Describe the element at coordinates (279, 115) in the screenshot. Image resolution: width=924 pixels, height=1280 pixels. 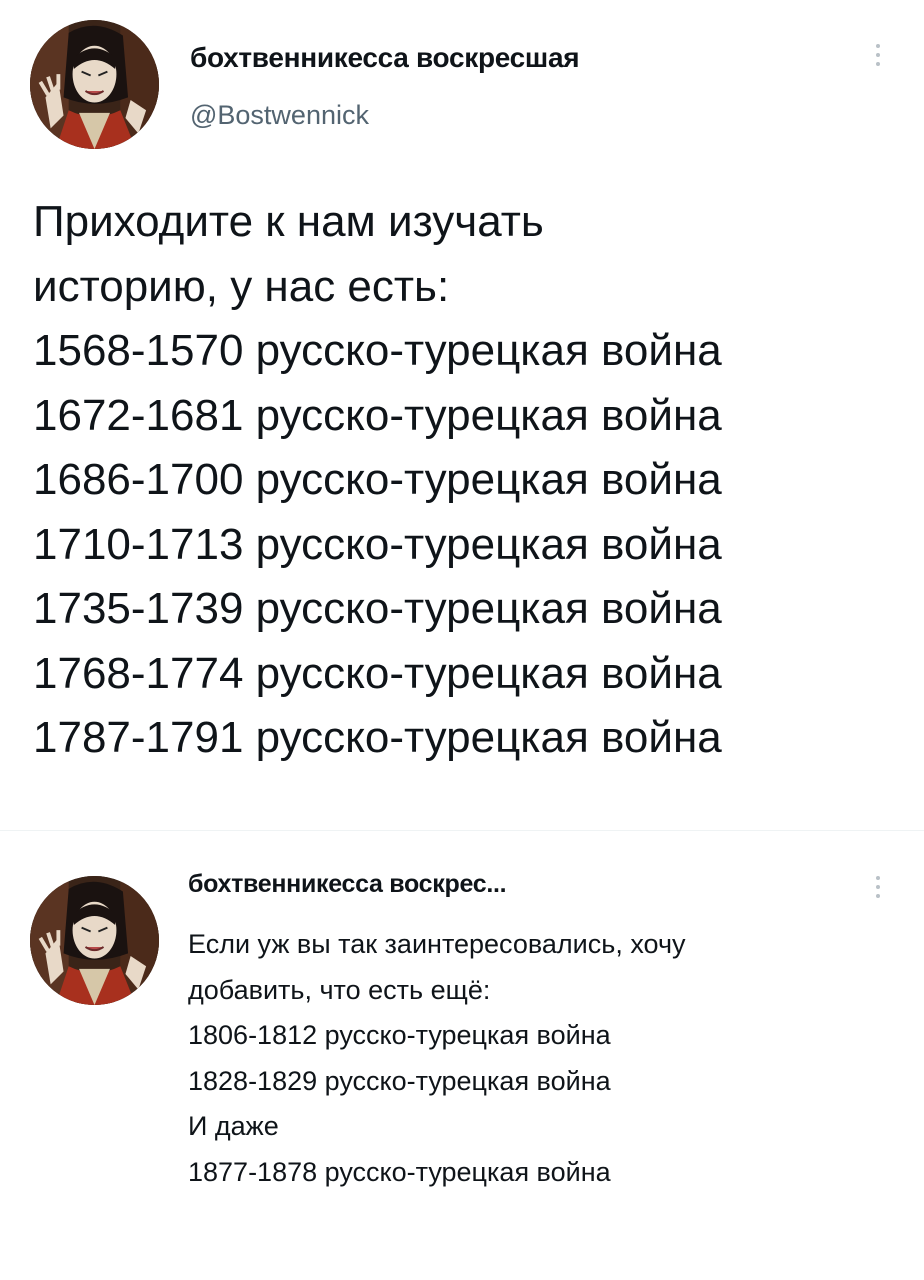
I see `author-handle: @Bostwennick` at that location.